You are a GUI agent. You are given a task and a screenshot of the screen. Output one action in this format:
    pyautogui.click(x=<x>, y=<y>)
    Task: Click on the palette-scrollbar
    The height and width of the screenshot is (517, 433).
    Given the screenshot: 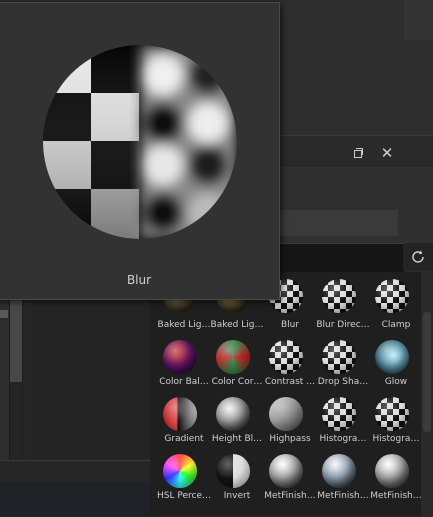 What is the action you would take?
    pyautogui.click(x=427, y=394)
    